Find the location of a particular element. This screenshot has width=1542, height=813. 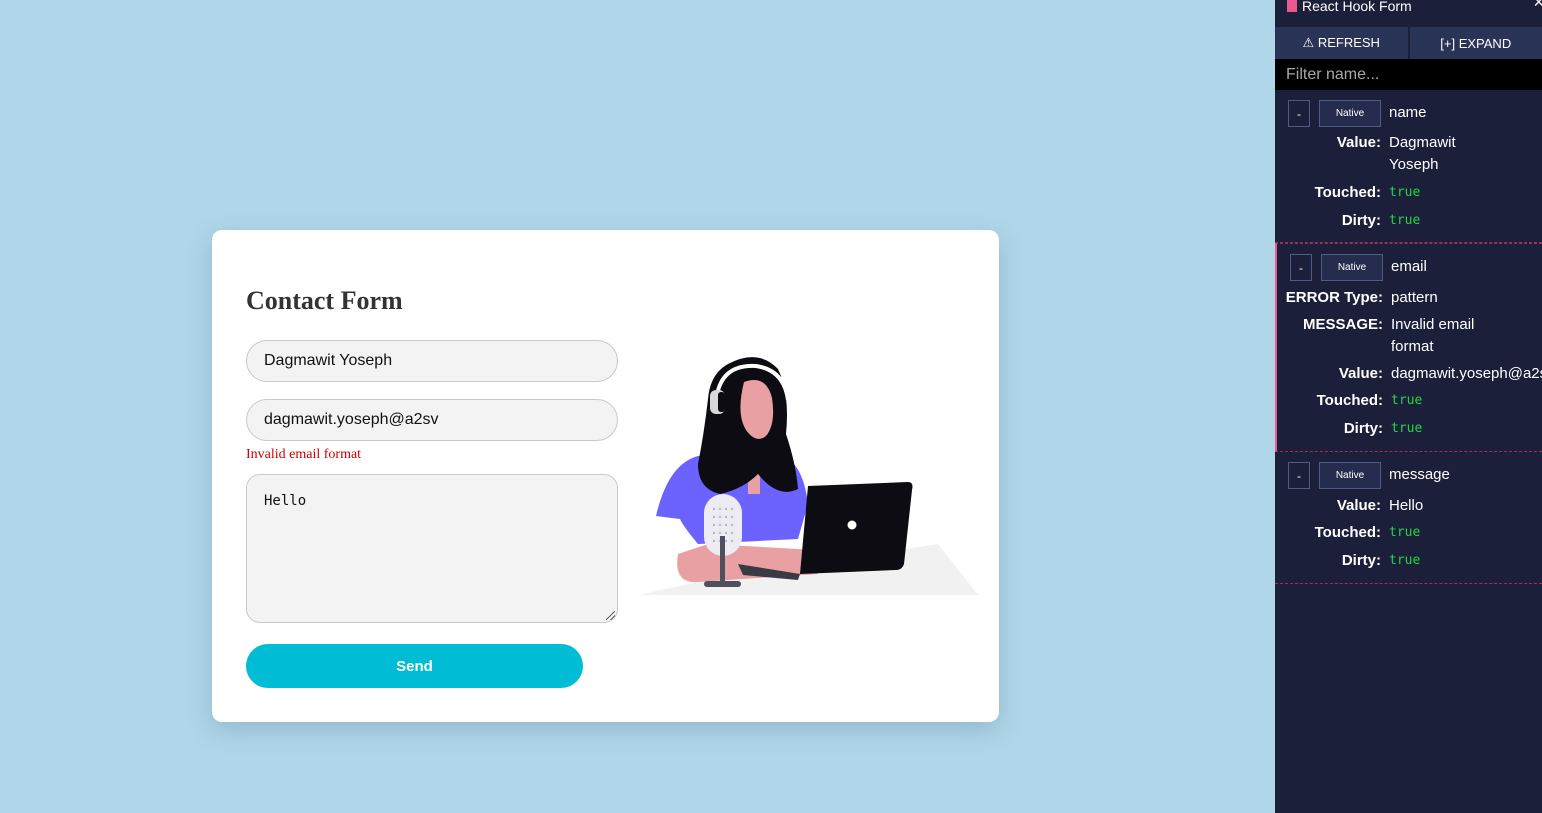

error-type-value: pattern is located at coordinates (1414, 297).